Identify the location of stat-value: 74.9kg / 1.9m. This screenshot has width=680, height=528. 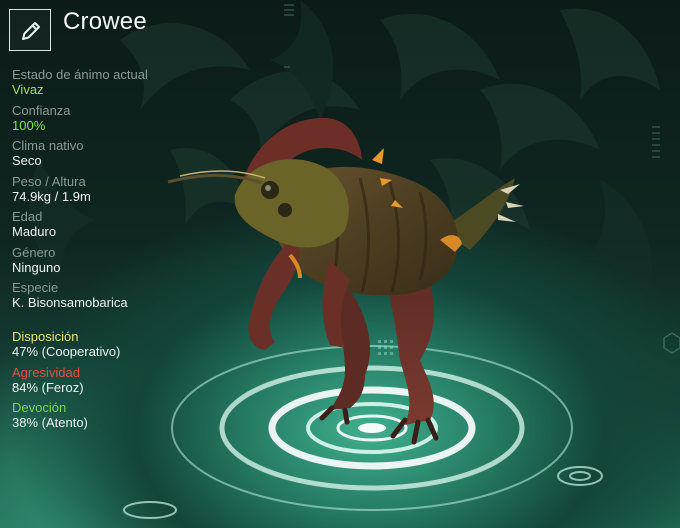
(51, 196).